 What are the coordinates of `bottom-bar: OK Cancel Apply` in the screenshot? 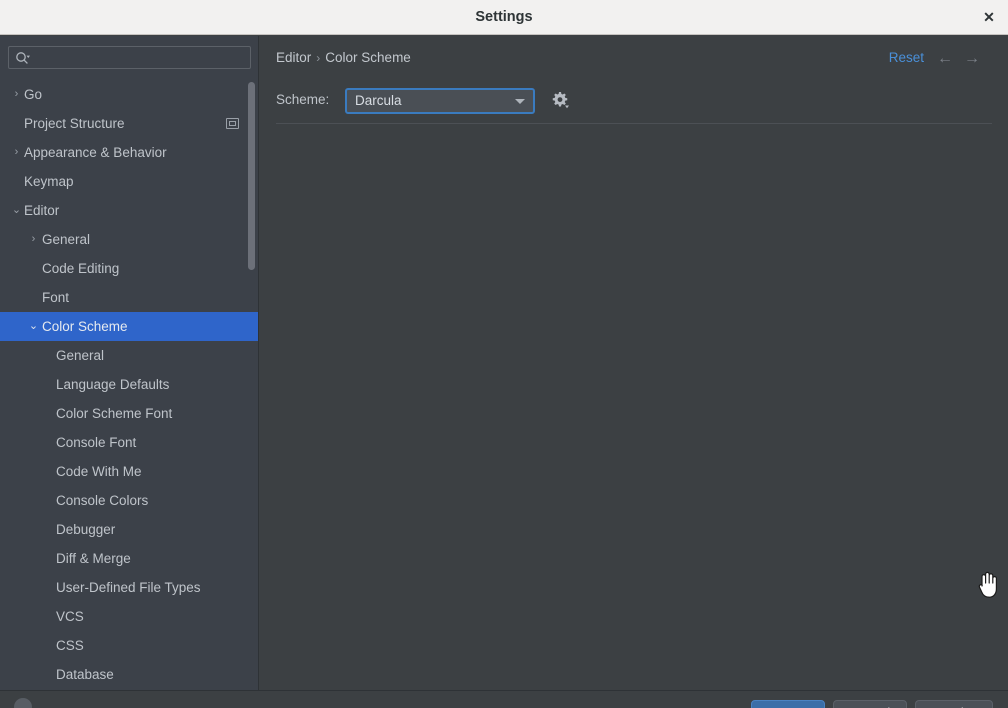 It's located at (504, 699).